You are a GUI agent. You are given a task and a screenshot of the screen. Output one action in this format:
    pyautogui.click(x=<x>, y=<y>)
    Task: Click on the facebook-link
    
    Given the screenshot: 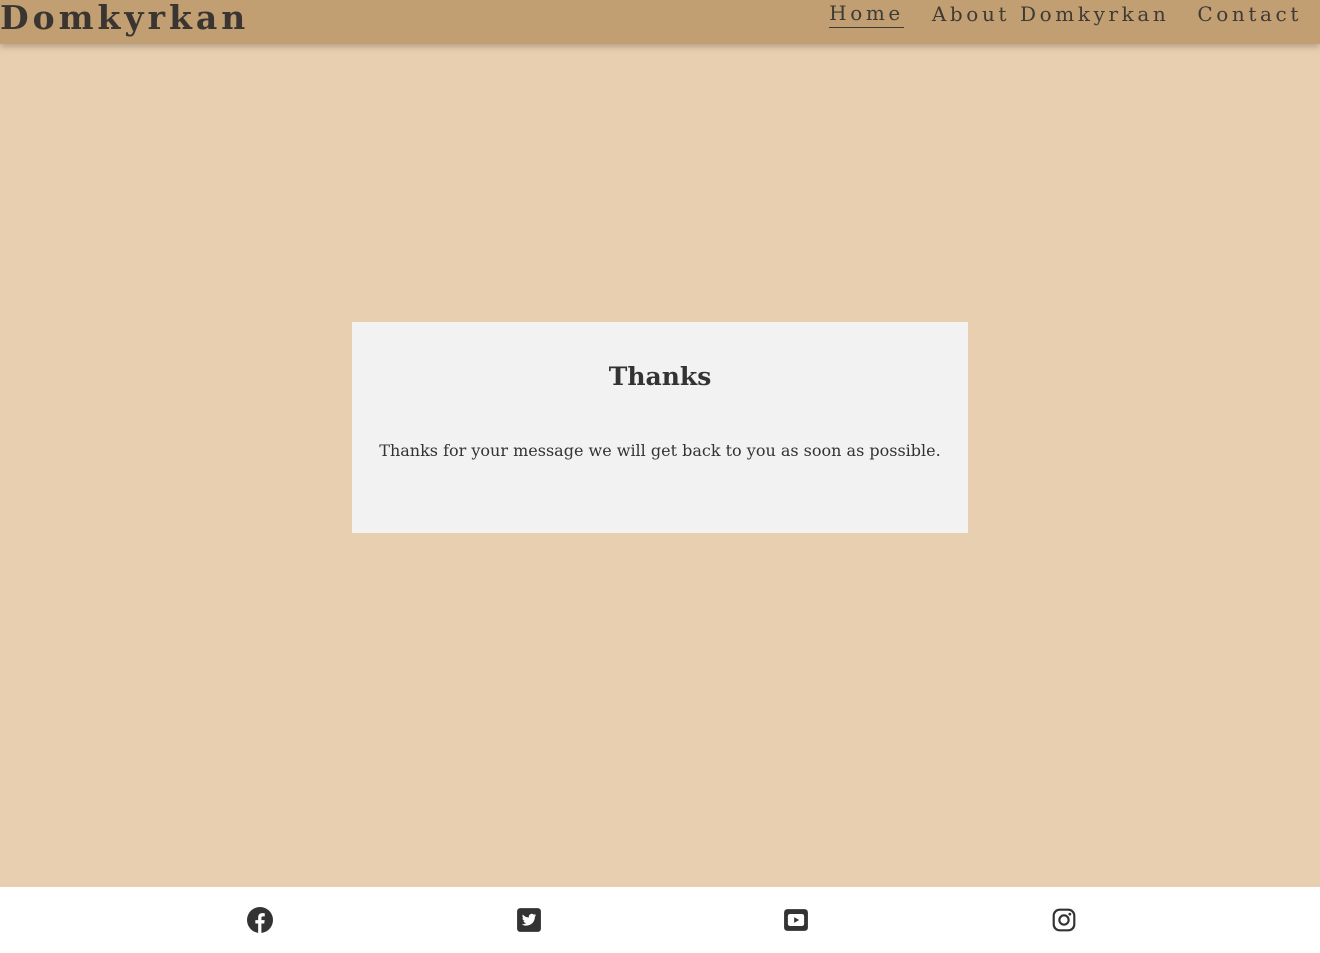 What is the action you would take?
    pyautogui.click(x=260, y=920)
    